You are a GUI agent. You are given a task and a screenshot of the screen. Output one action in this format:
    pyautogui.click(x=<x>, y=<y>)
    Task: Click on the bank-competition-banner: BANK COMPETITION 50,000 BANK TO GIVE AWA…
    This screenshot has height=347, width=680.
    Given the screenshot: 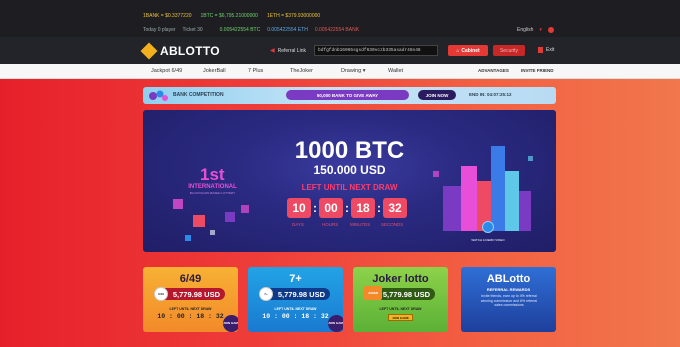 What is the action you would take?
    pyautogui.click(x=349, y=95)
    